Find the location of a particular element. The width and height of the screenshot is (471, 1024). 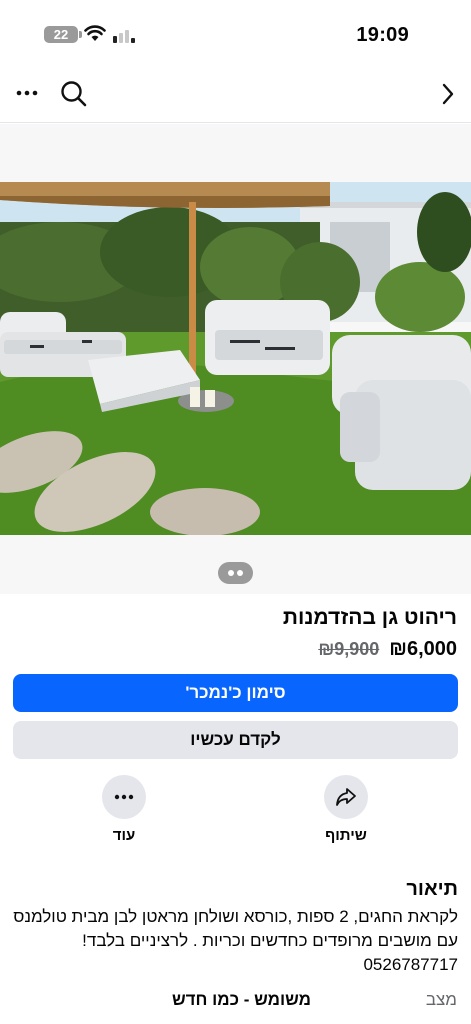

price-row: ₪6,000 ₪9,900 is located at coordinates (387, 649).